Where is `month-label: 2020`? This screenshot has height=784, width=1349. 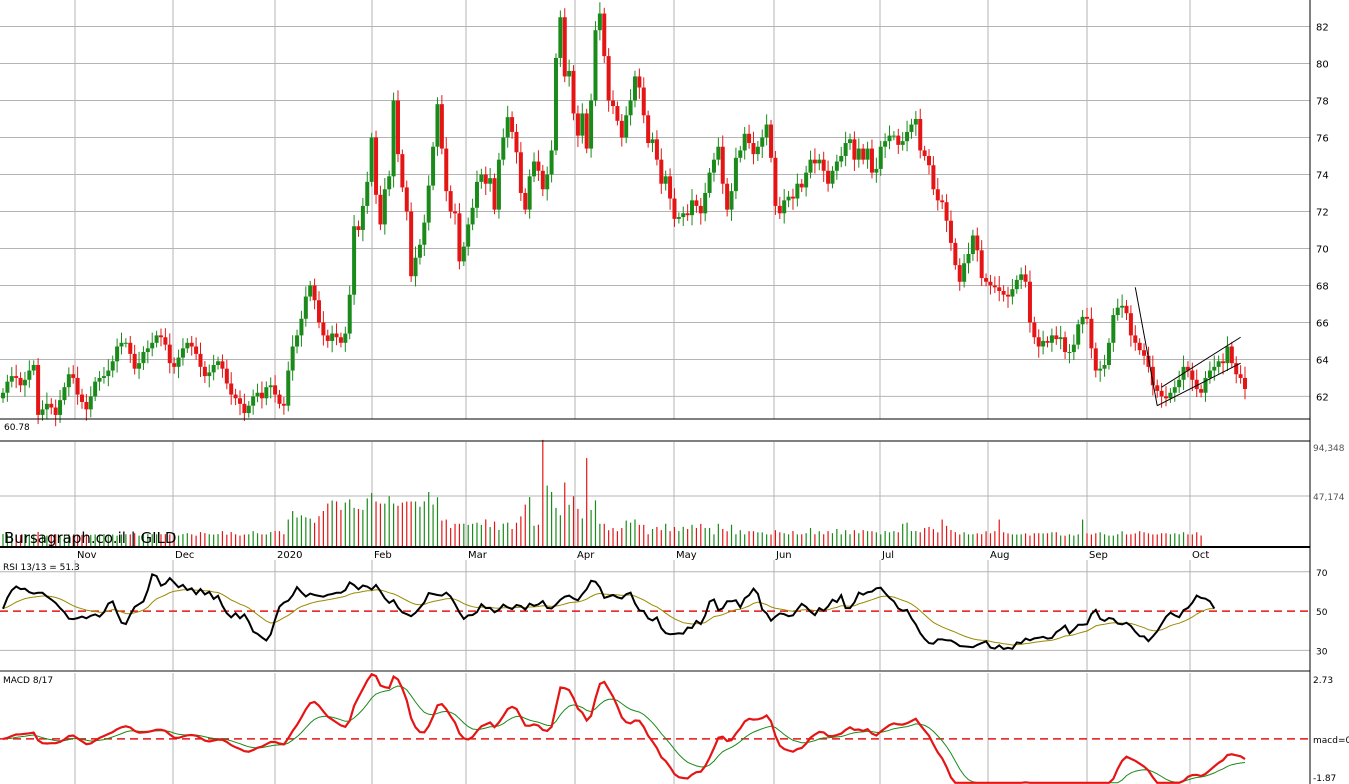
month-label: 2020 is located at coordinates (289, 555).